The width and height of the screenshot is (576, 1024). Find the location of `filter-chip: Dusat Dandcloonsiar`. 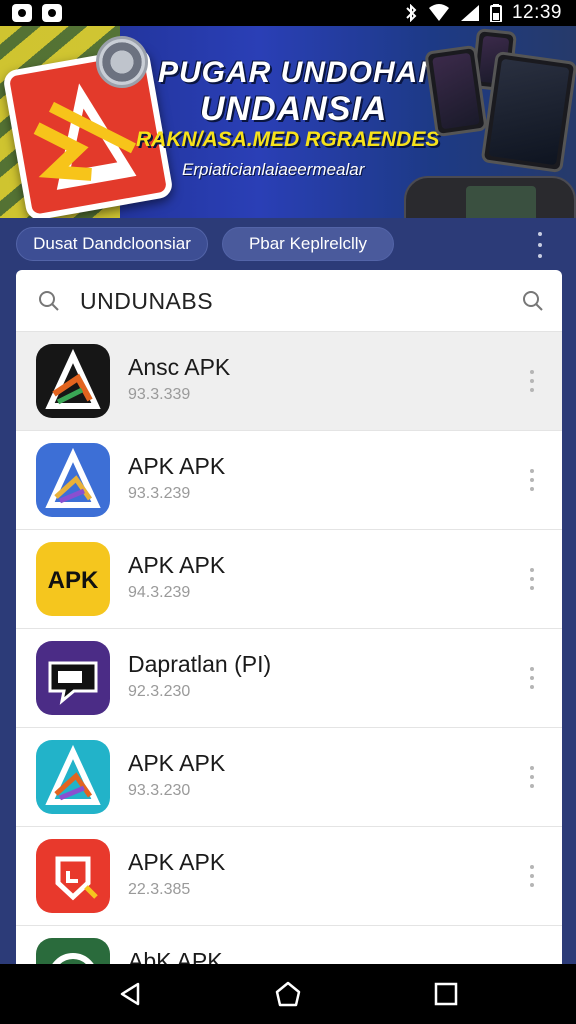

filter-chip: Dusat Dandcloonsiar is located at coordinates (112, 244).